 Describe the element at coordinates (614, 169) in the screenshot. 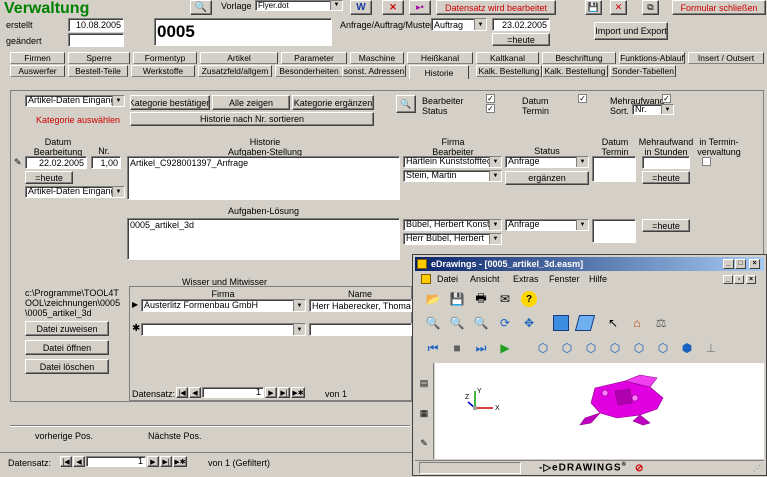

I see `row-termin-field` at that location.